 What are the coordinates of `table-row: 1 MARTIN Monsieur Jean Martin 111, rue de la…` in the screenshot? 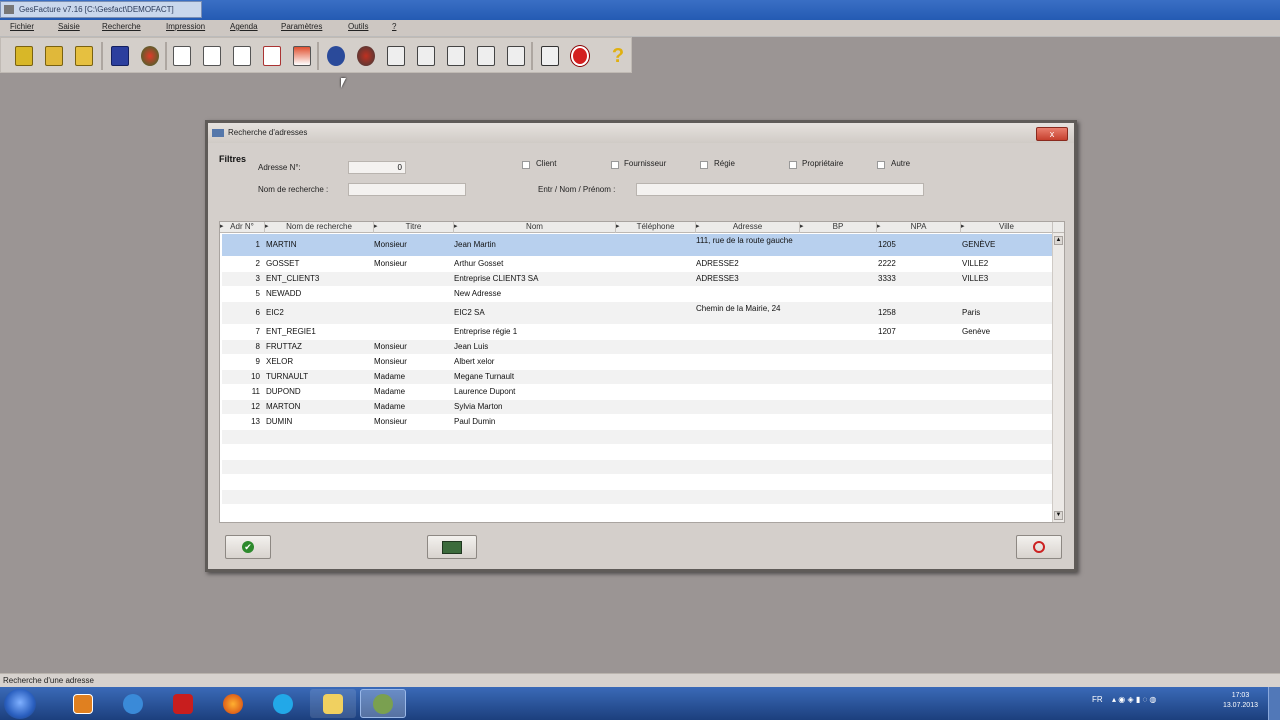 It's located at (637, 245).